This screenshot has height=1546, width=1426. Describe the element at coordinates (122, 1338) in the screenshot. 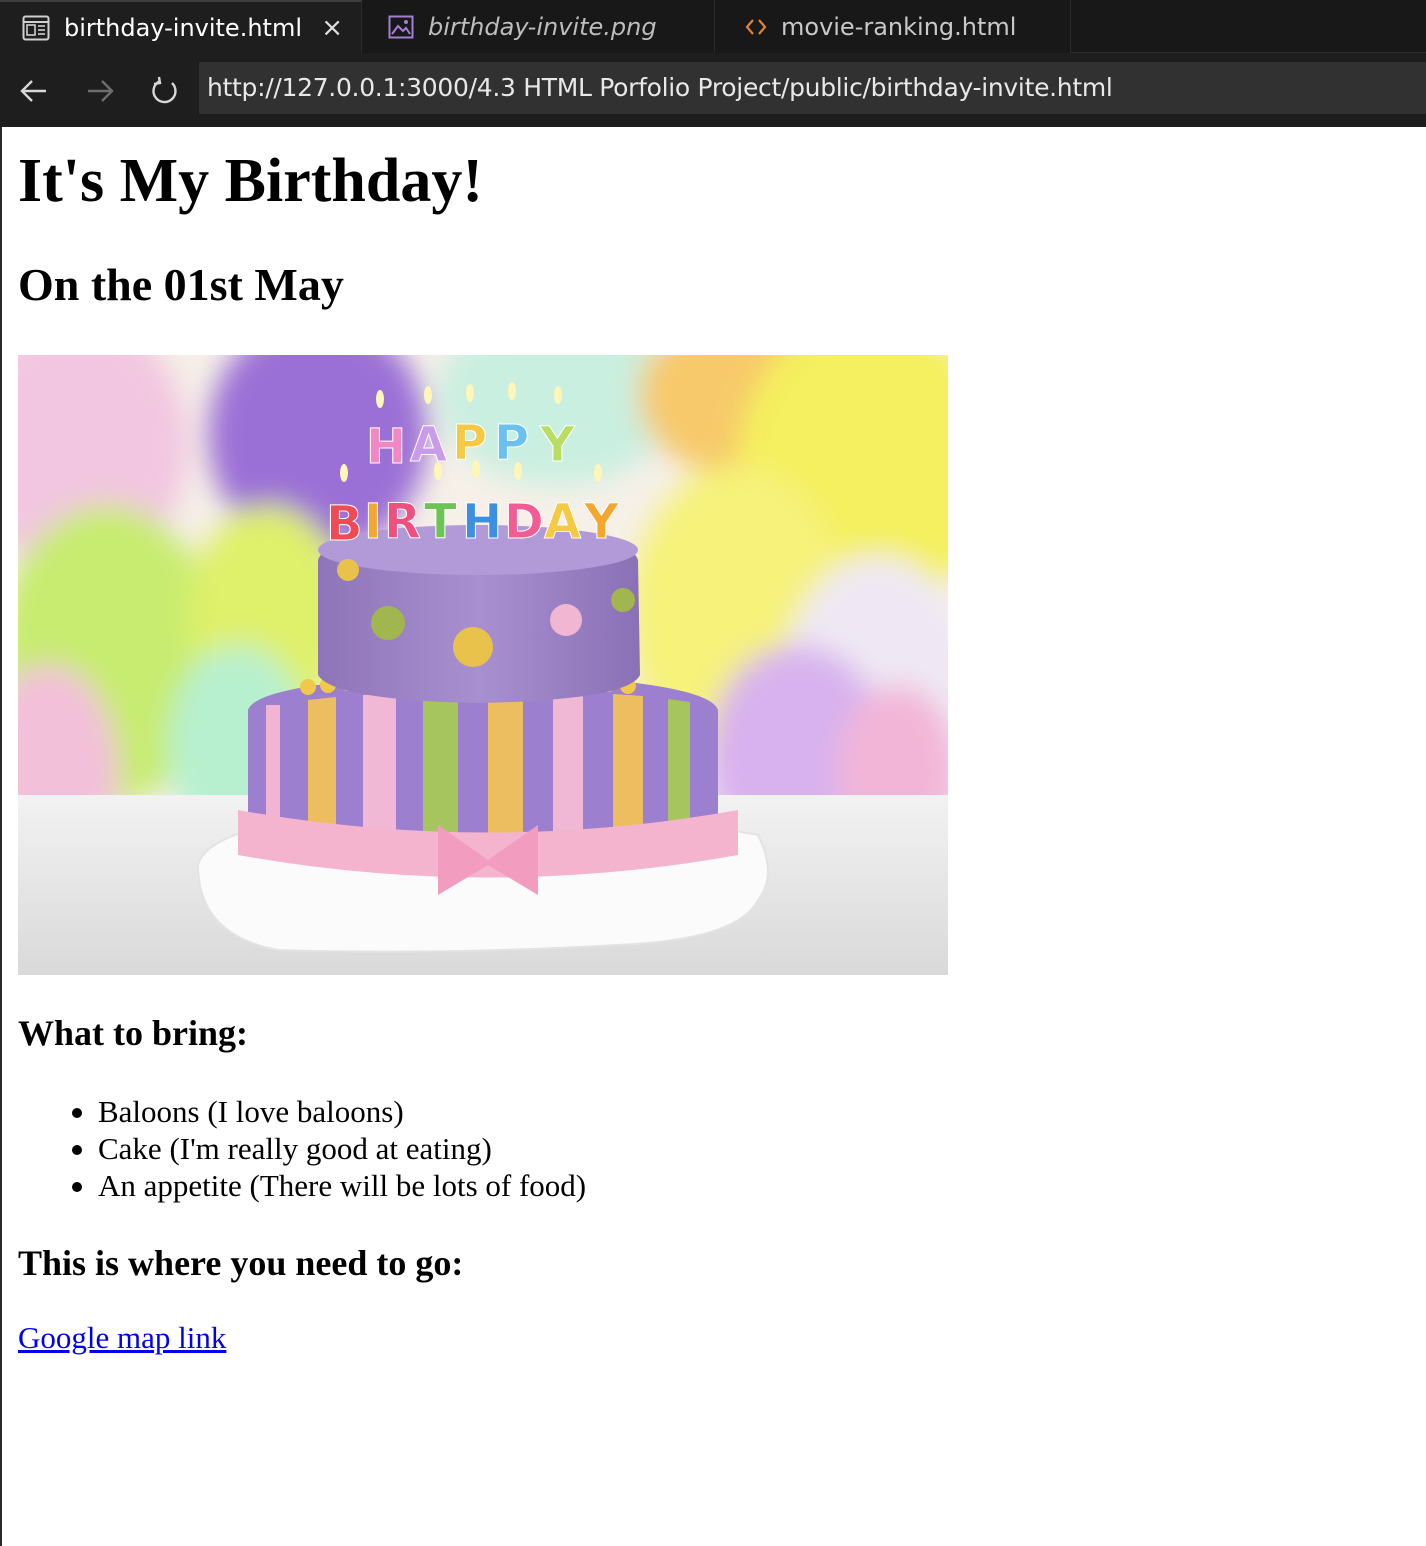

I see `google-map-link: Google map link` at that location.